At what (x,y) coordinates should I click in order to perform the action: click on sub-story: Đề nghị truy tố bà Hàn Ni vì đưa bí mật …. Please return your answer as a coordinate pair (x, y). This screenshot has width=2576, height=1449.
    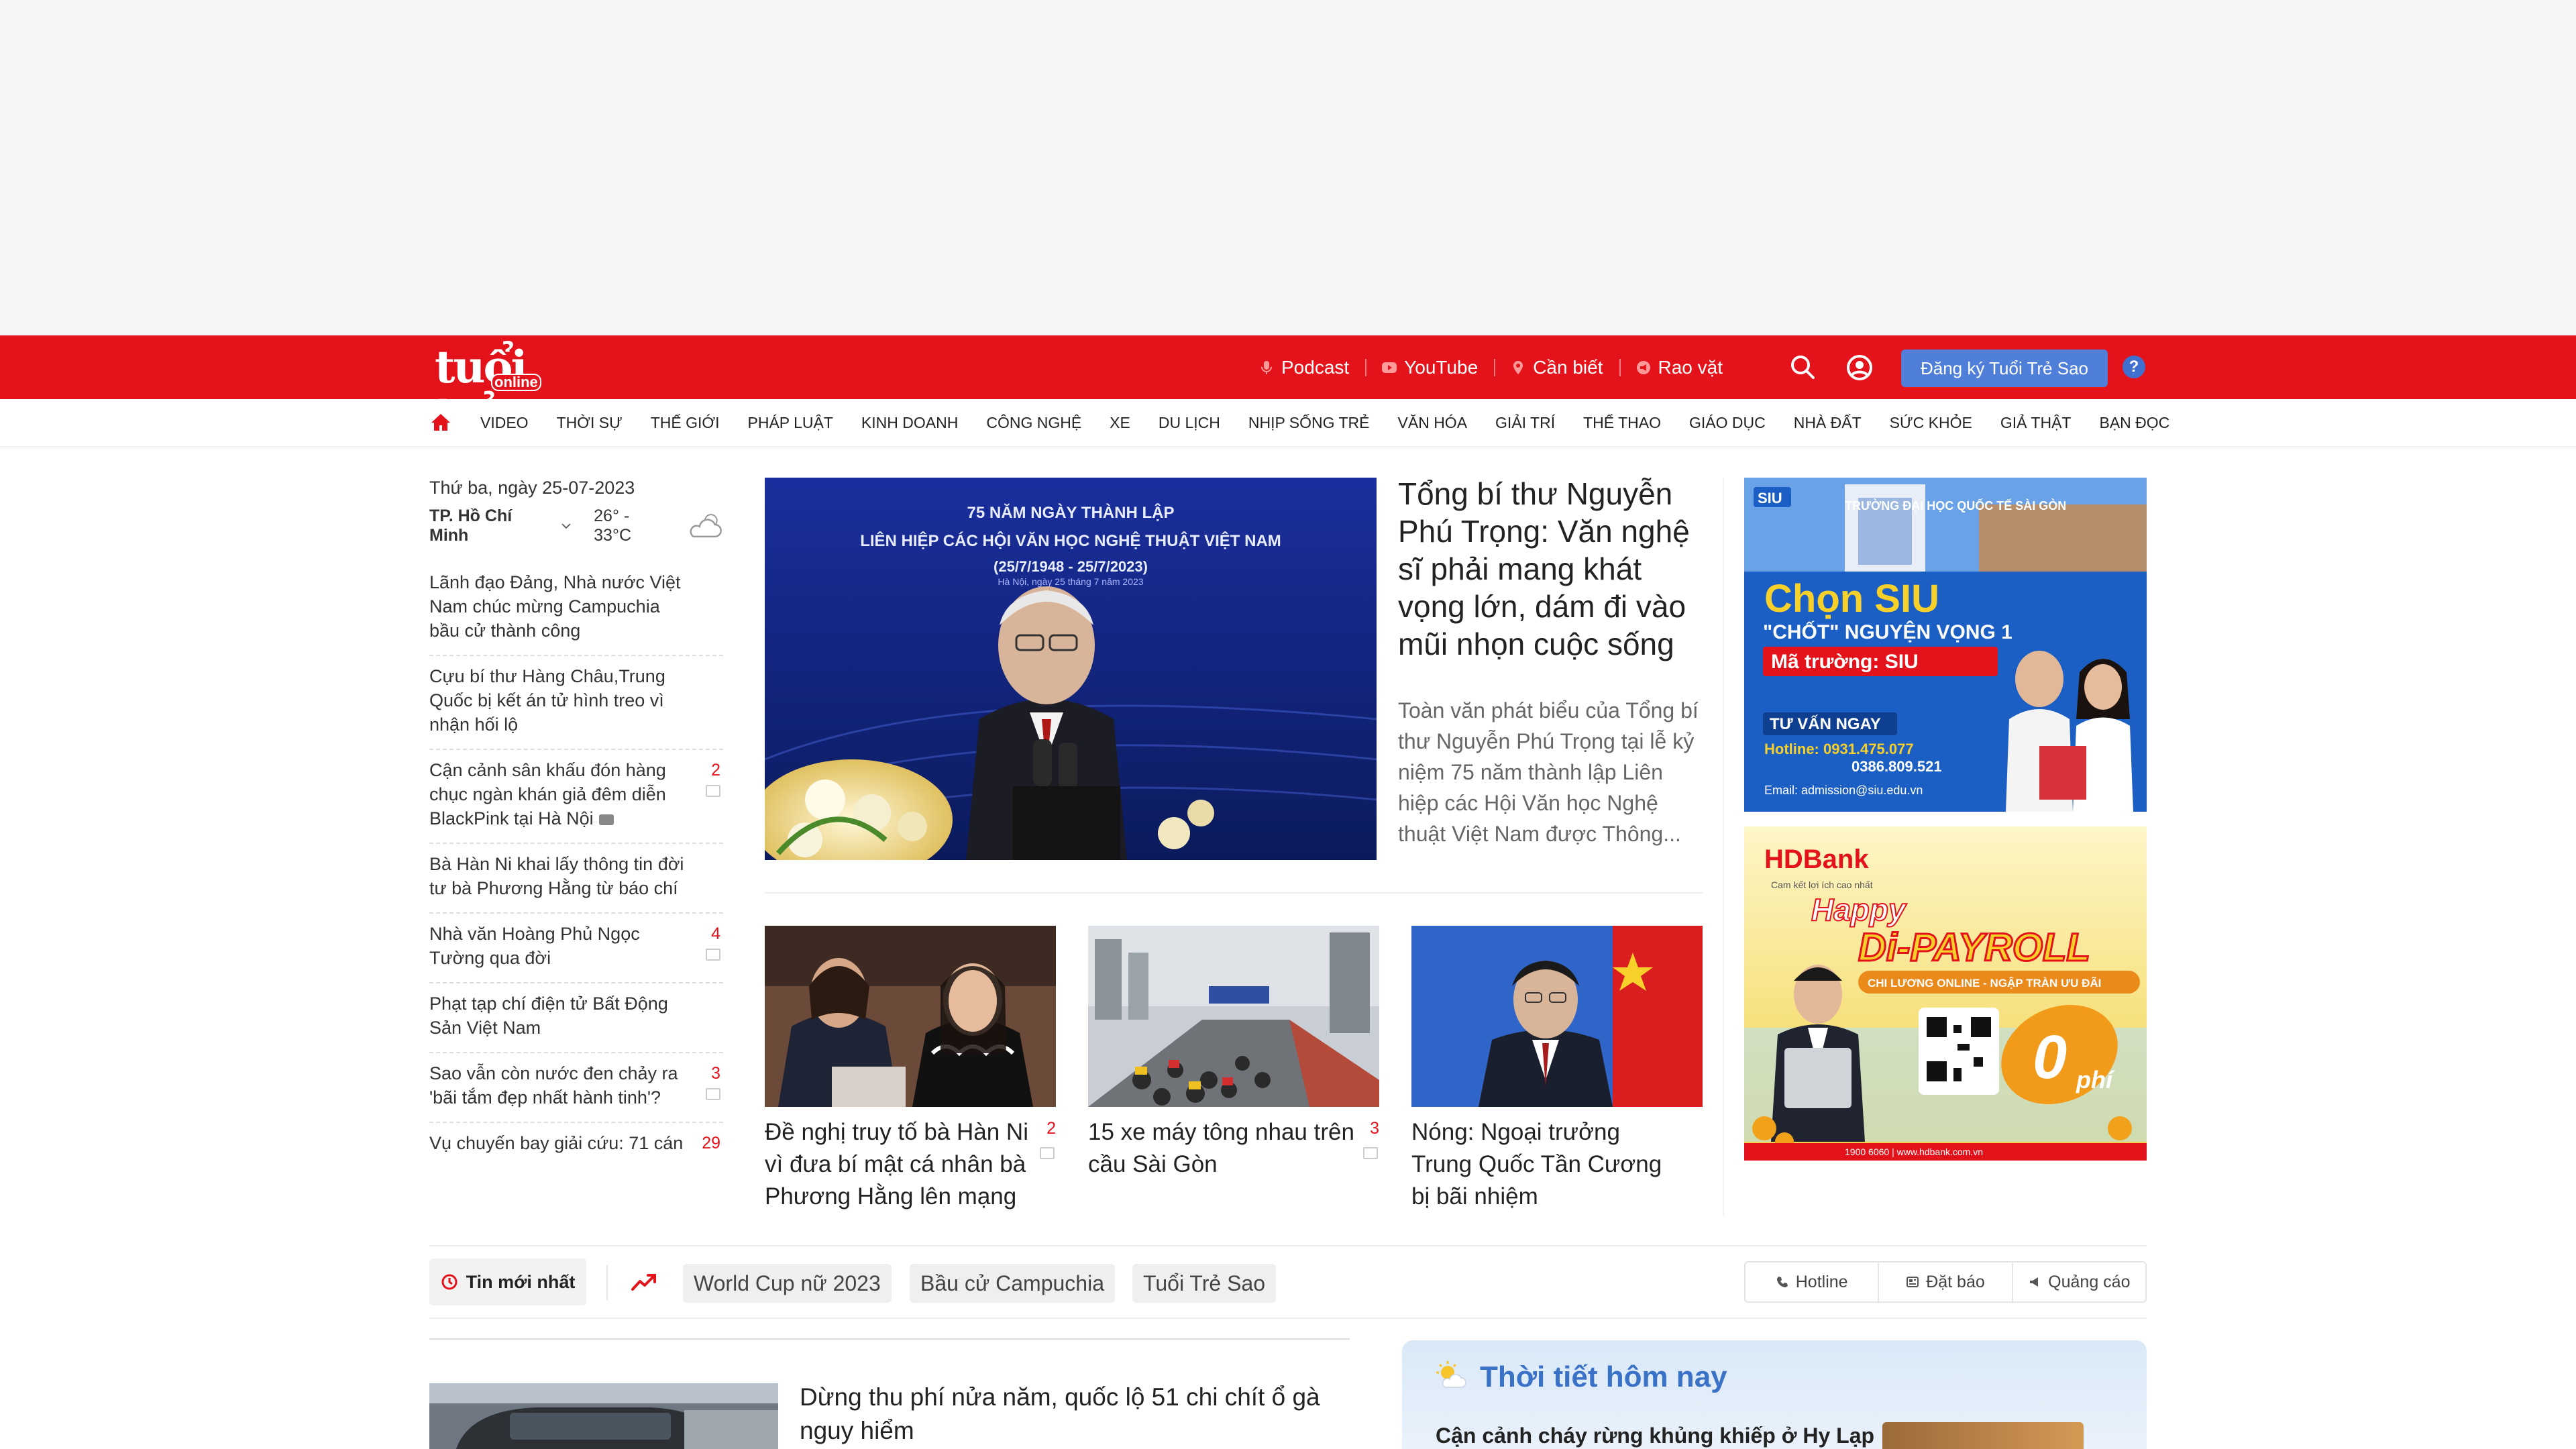
    Looking at the image, I should click on (910, 1069).